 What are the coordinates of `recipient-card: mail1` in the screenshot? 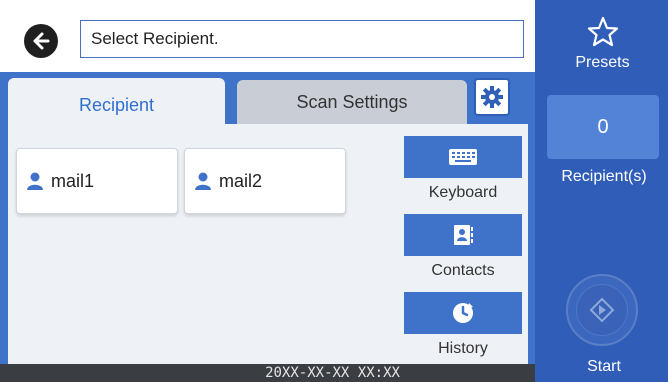 It's located at (97, 181).